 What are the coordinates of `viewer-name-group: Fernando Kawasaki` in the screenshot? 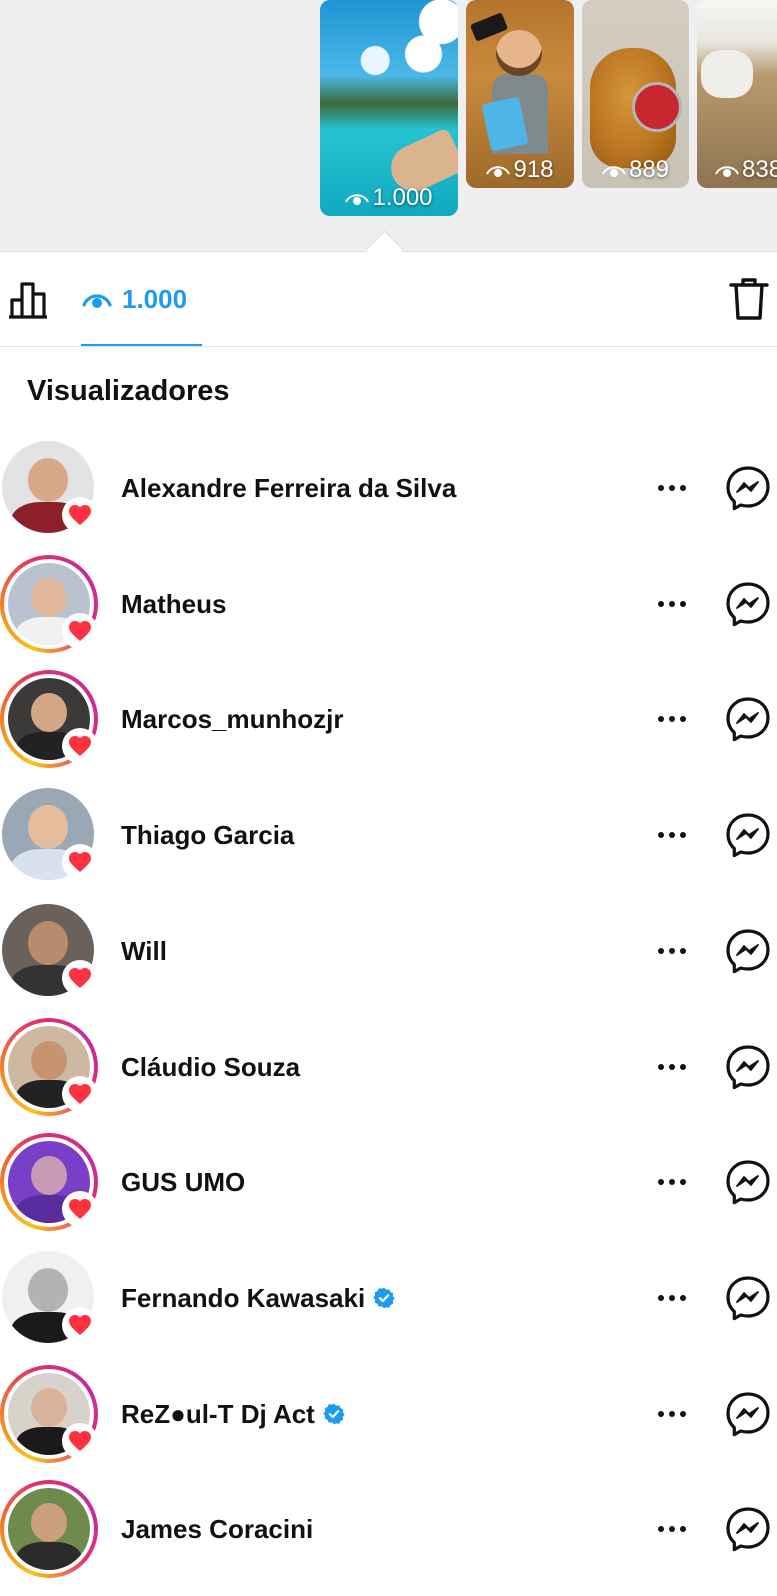 It's located at (258, 1298).